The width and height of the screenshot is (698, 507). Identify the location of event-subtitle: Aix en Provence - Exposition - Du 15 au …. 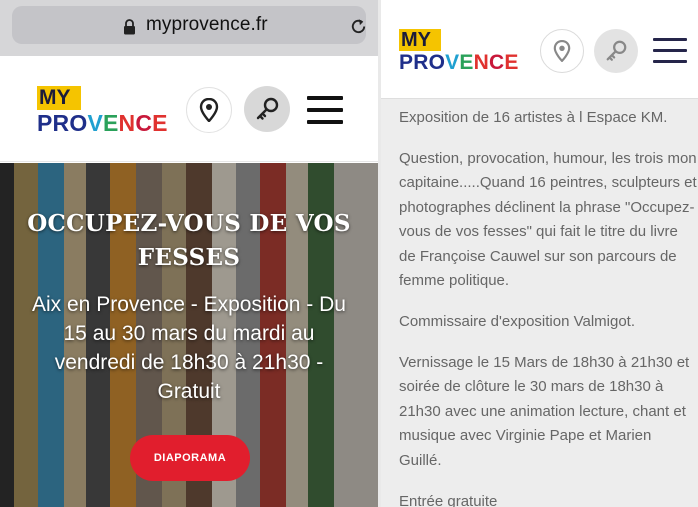
(189, 348).